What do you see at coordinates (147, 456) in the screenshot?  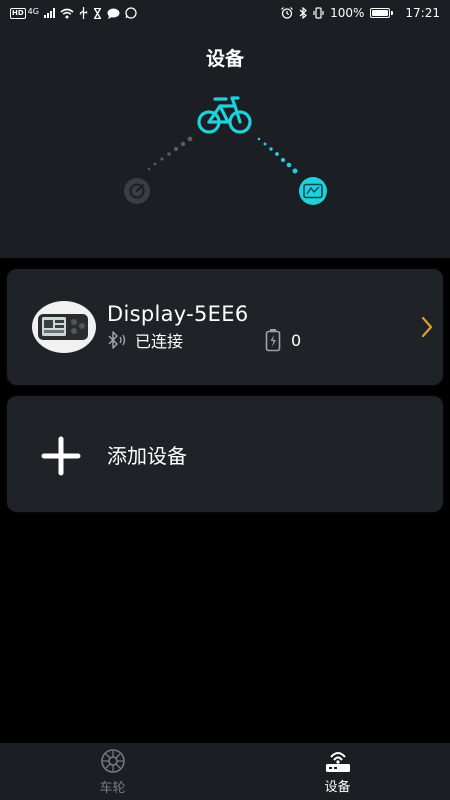 I see `add-device-label: 添加设备` at bounding box center [147, 456].